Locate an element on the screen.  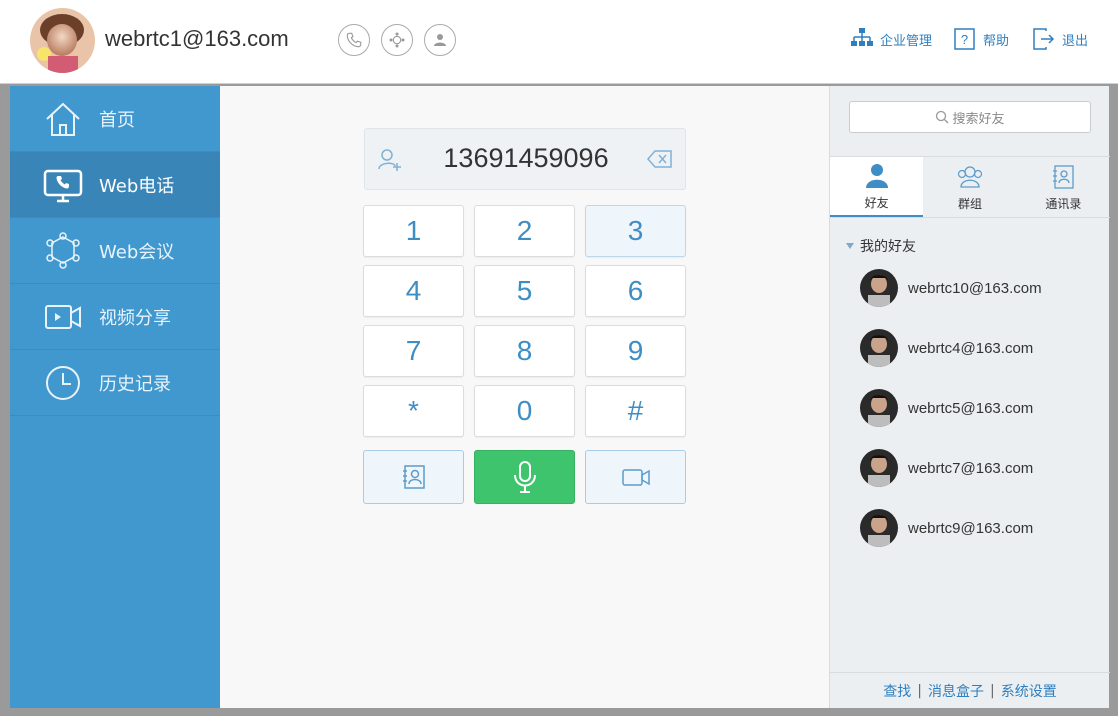
friend-group-header: 我的好友 is located at coordinates (881, 246).